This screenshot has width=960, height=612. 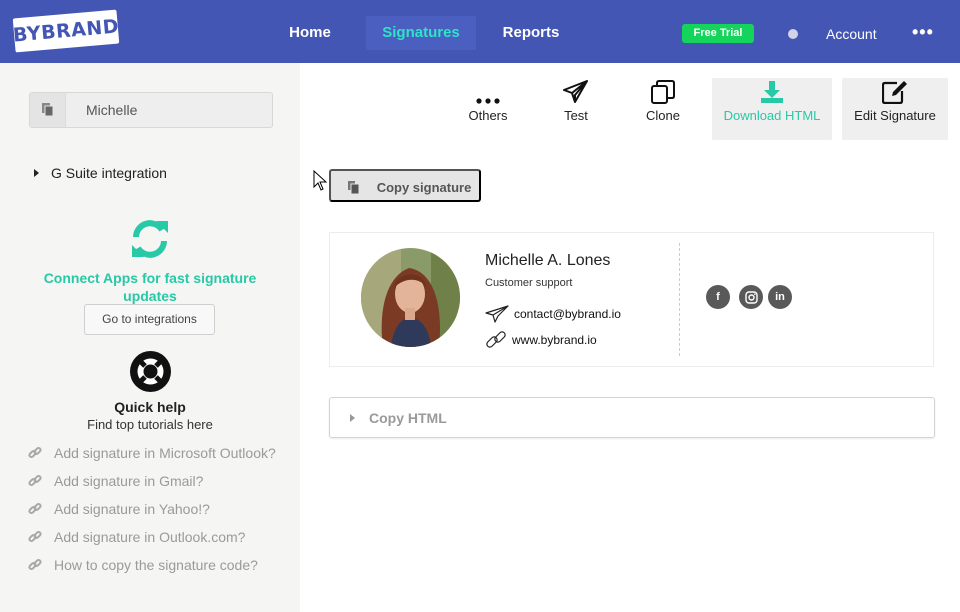 I want to click on ellipsis-icon, so click(x=488, y=101).